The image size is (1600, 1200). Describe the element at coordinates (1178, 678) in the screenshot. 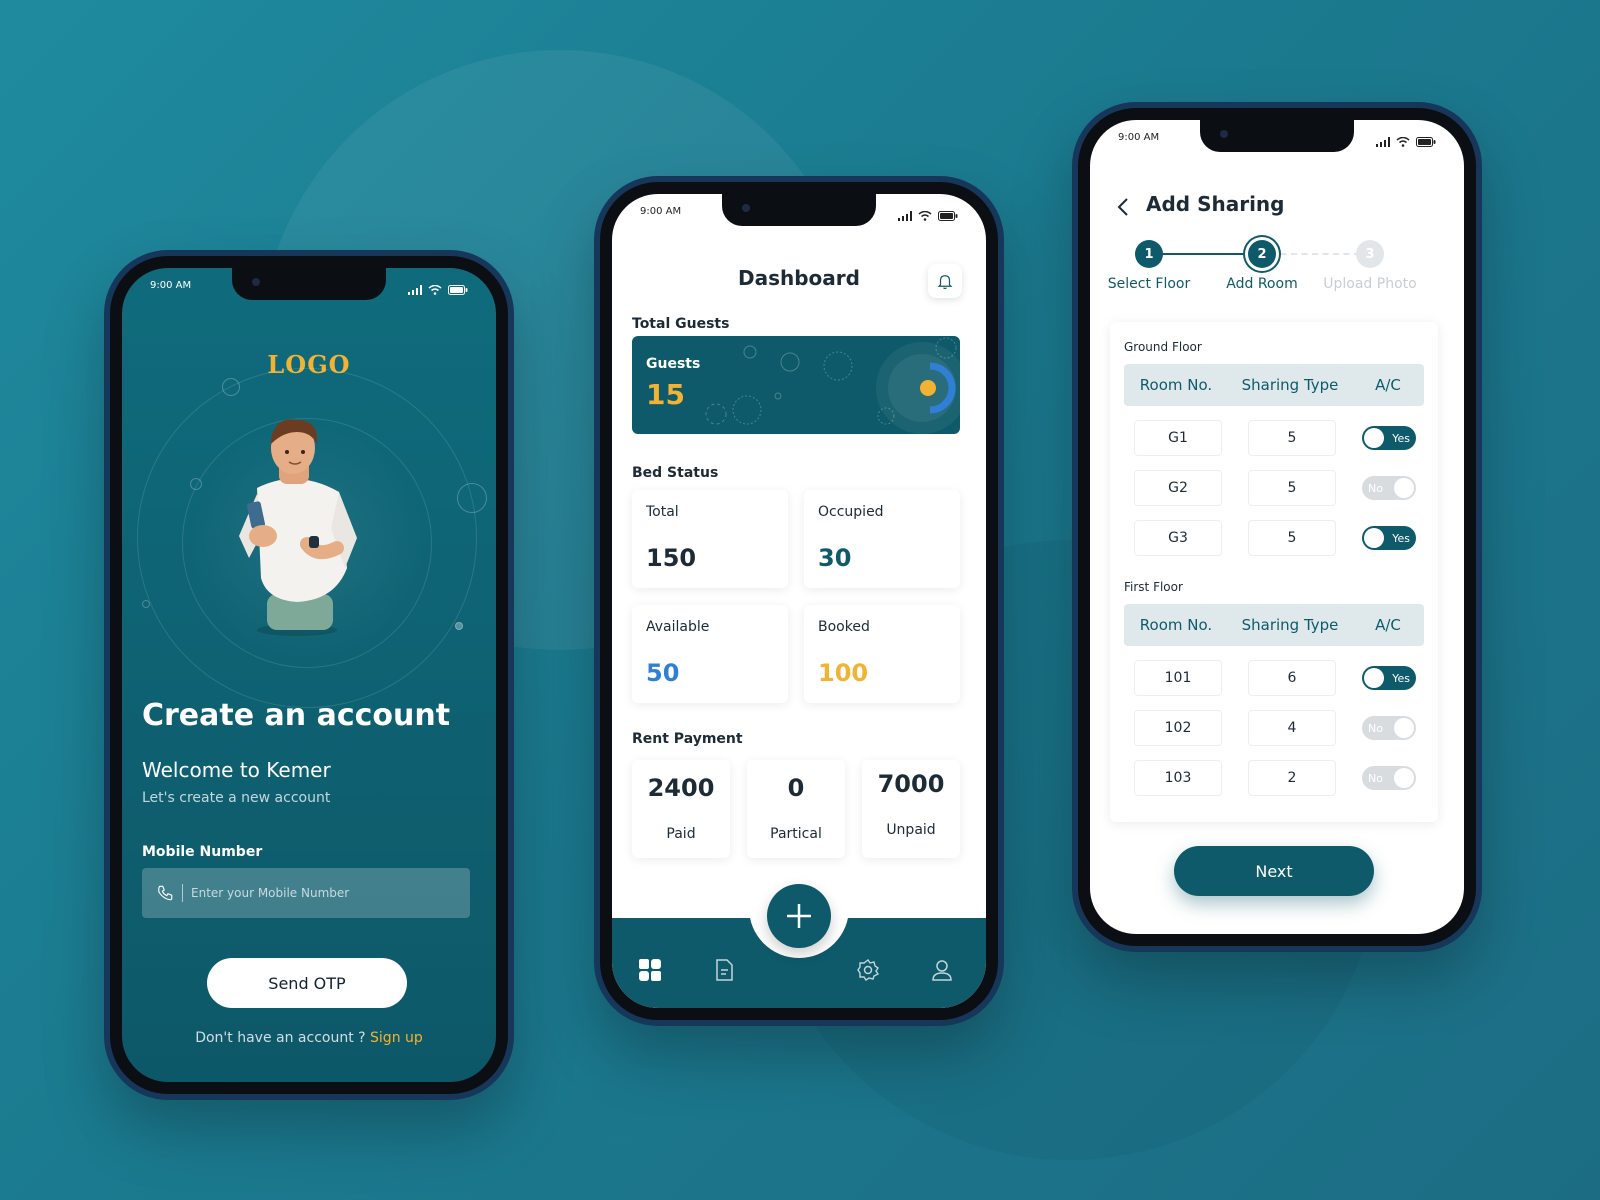

I see `room-number-field: 101` at that location.